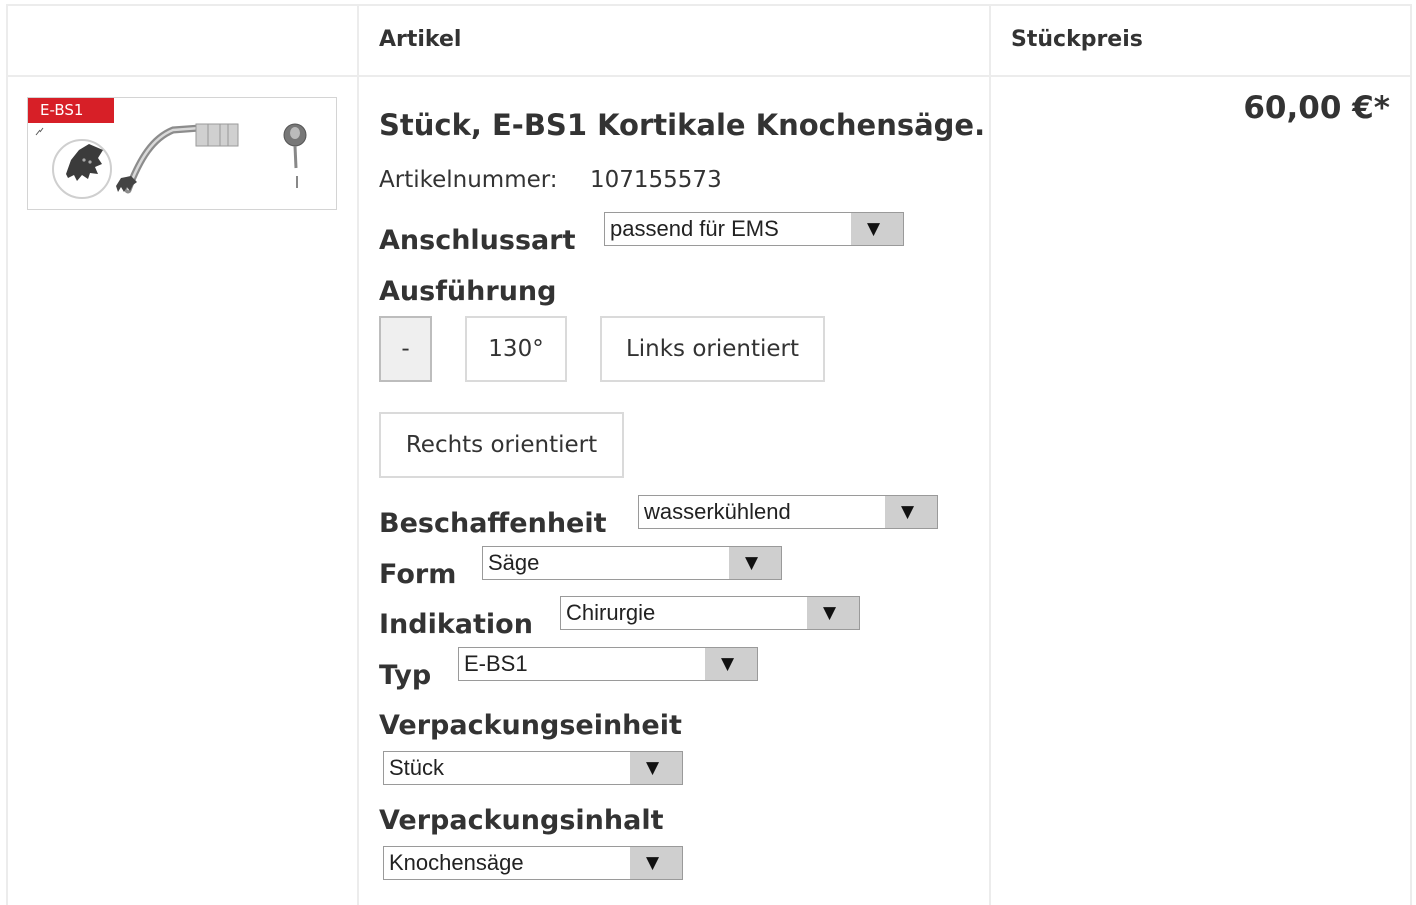 This screenshot has height=905, width=1416. What do you see at coordinates (1316, 108) in the screenshot?
I see `unit-price: 60,00 €*` at bounding box center [1316, 108].